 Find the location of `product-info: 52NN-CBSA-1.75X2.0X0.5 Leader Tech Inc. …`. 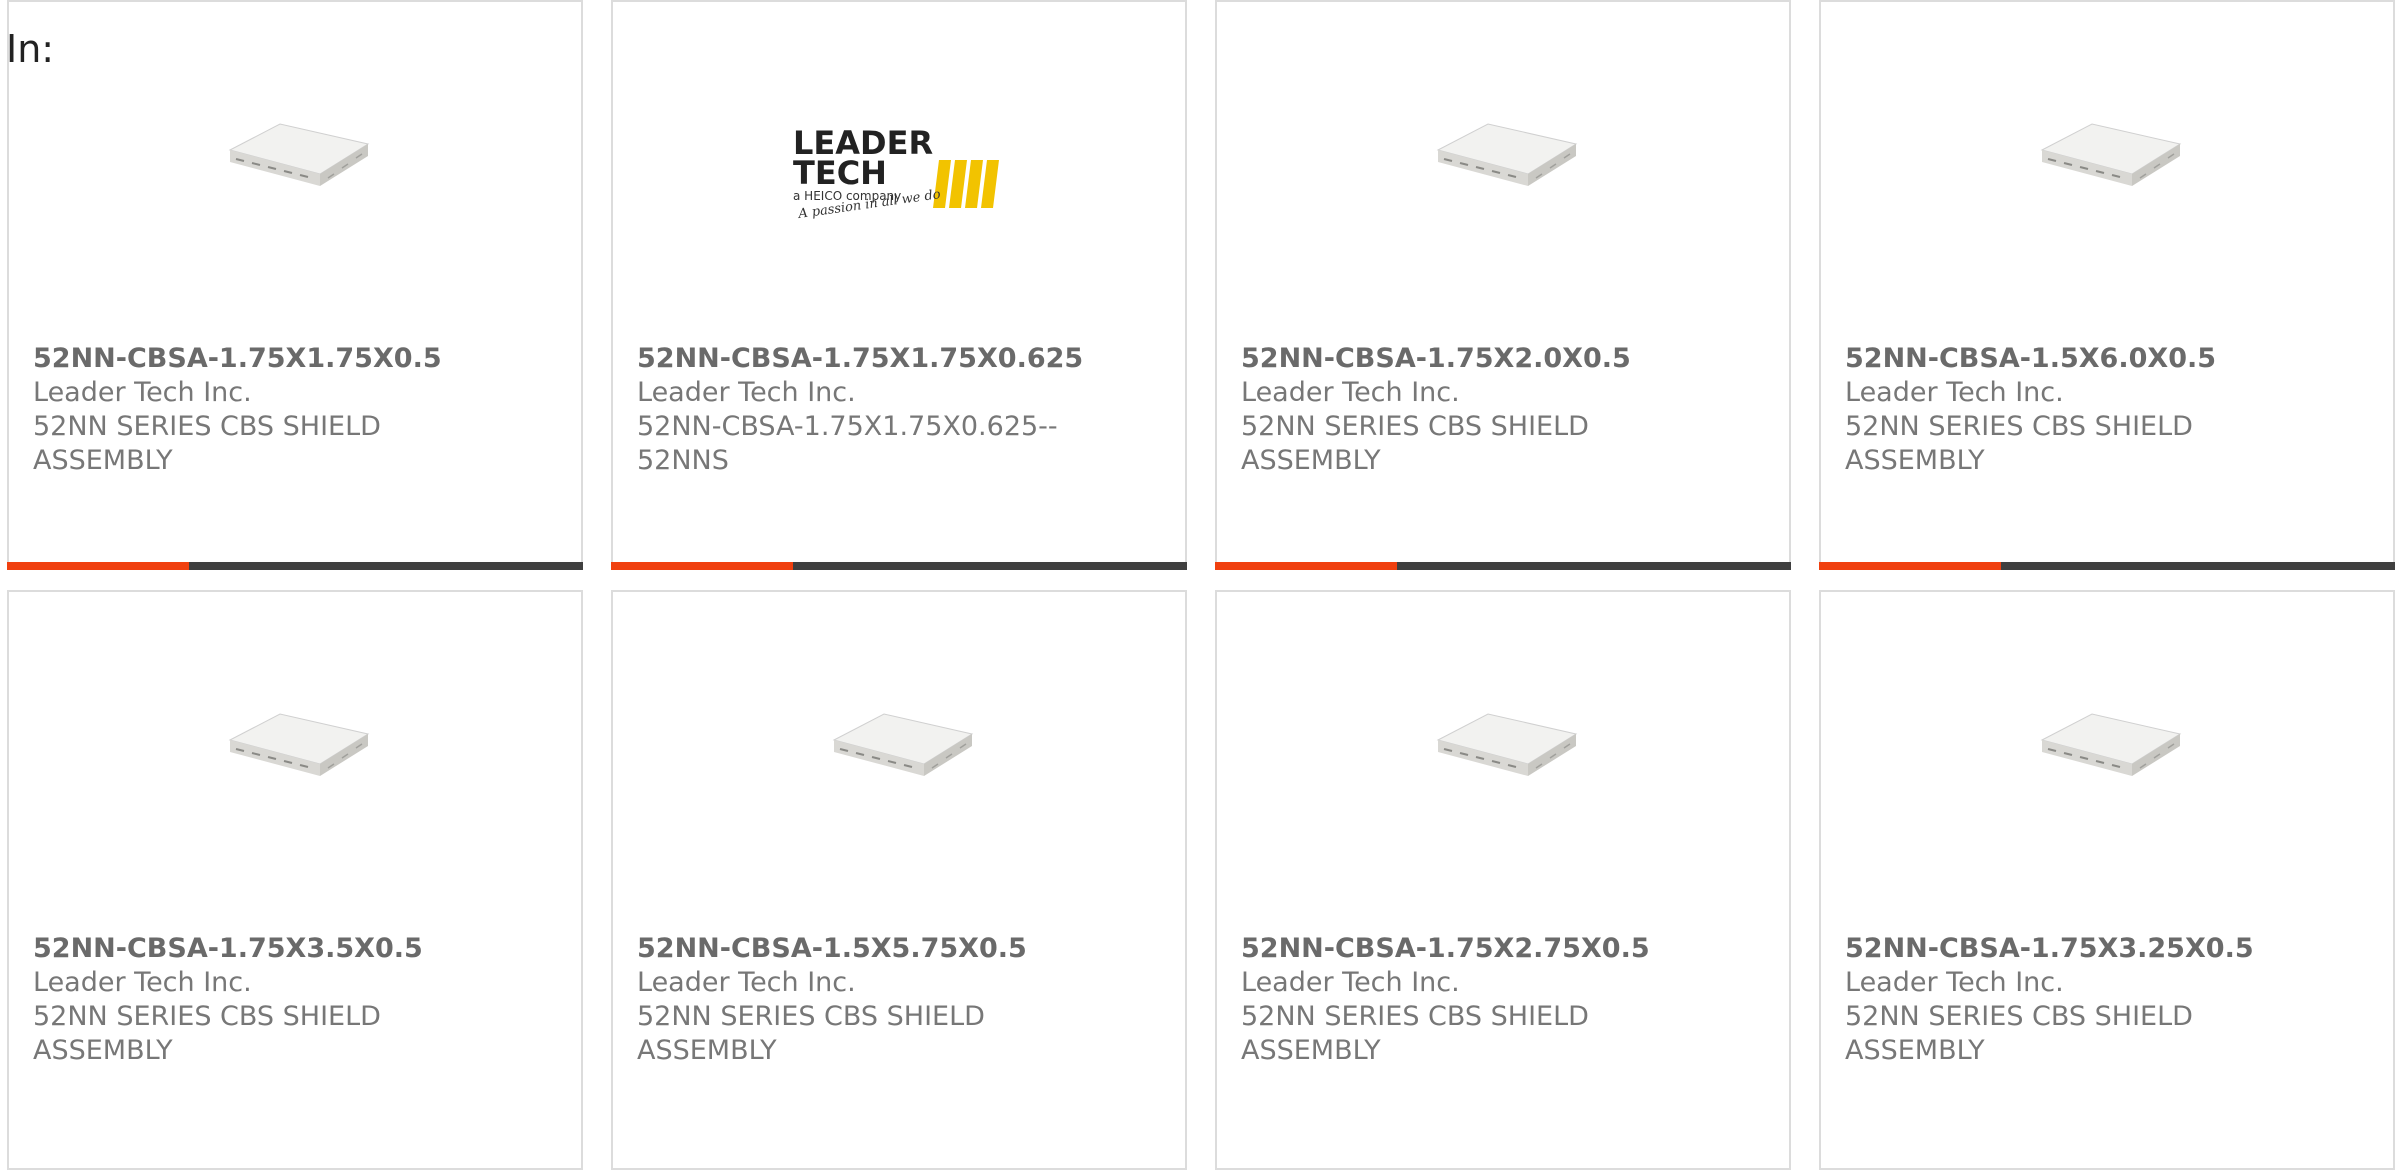

product-info: 52NN-CBSA-1.75X2.0X0.5 Leader Tech Inc. … is located at coordinates (1503, 410).